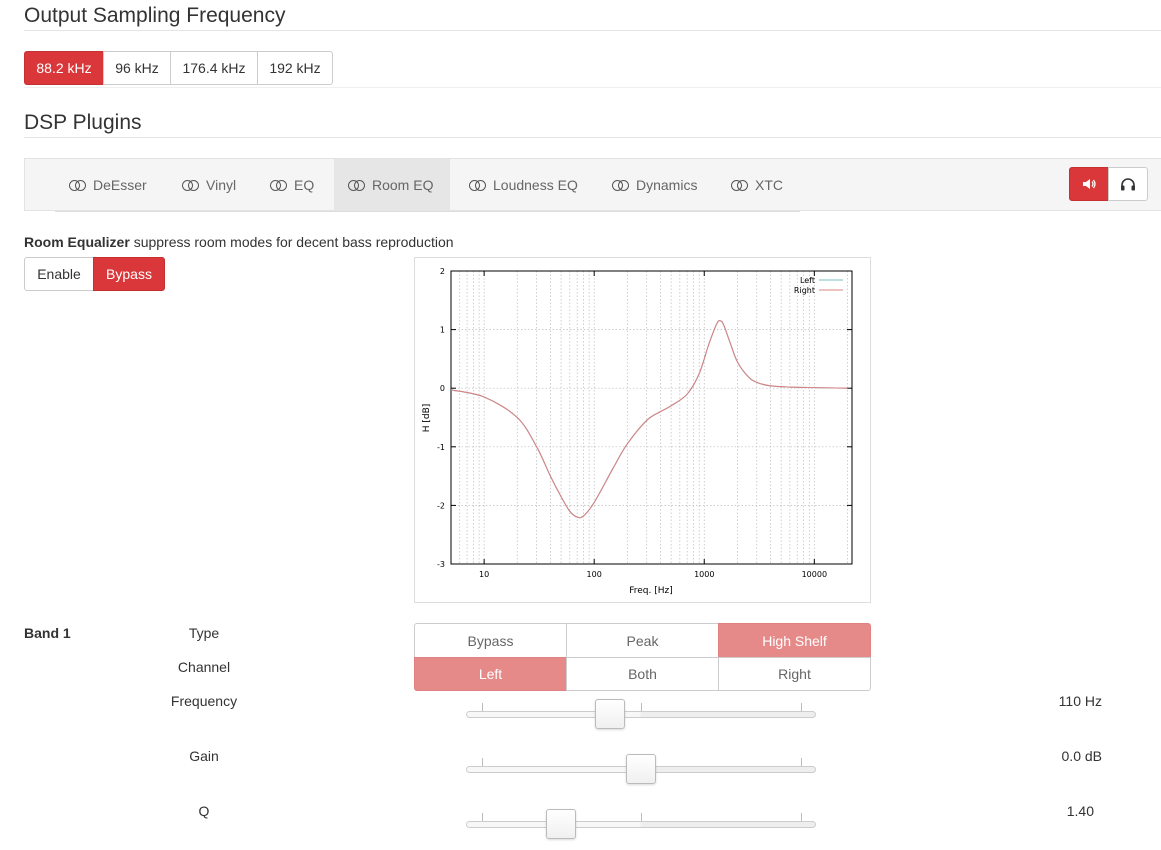 This screenshot has width=1161, height=850. I want to click on sampling-option-176k: 176.4 kHz, so click(214, 68).